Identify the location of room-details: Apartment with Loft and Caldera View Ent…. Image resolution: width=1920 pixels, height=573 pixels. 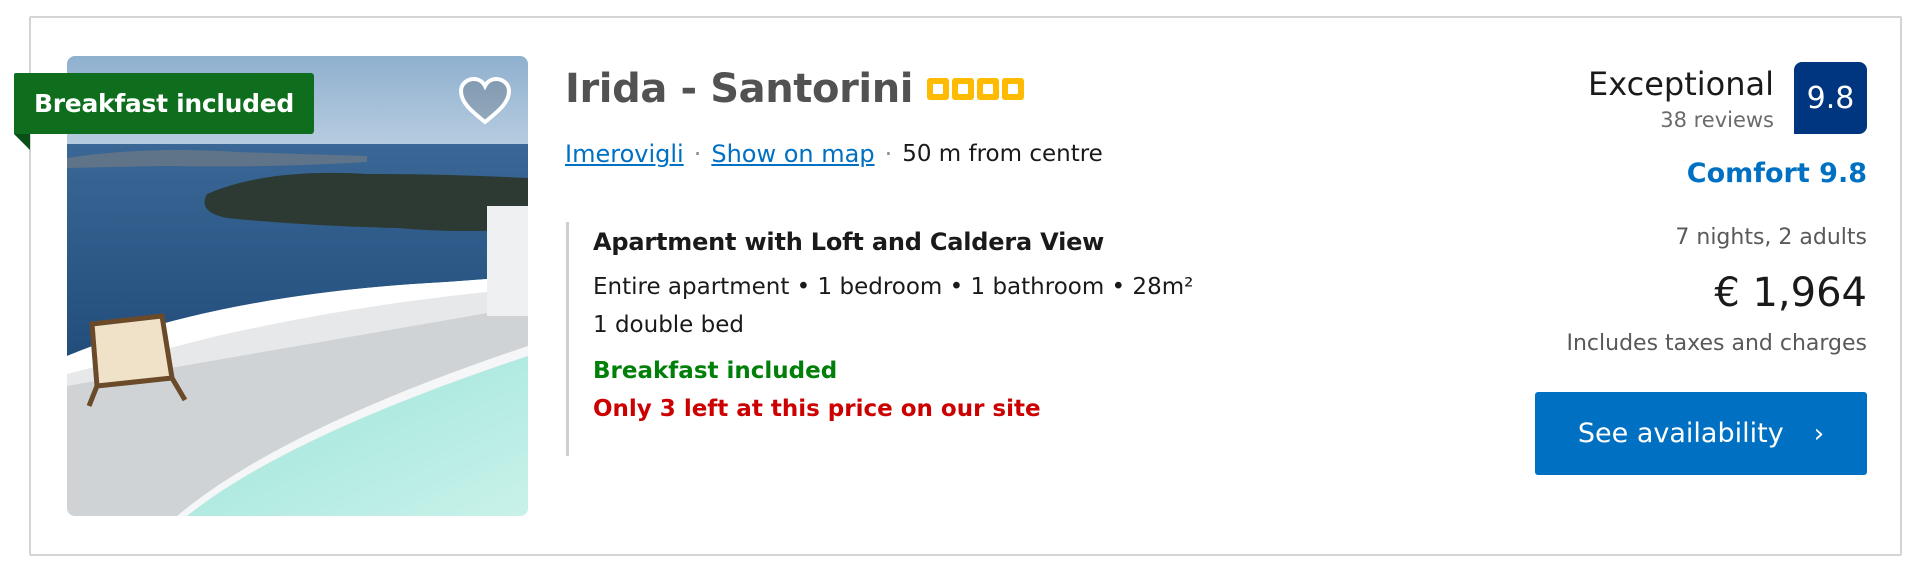
(879, 339).